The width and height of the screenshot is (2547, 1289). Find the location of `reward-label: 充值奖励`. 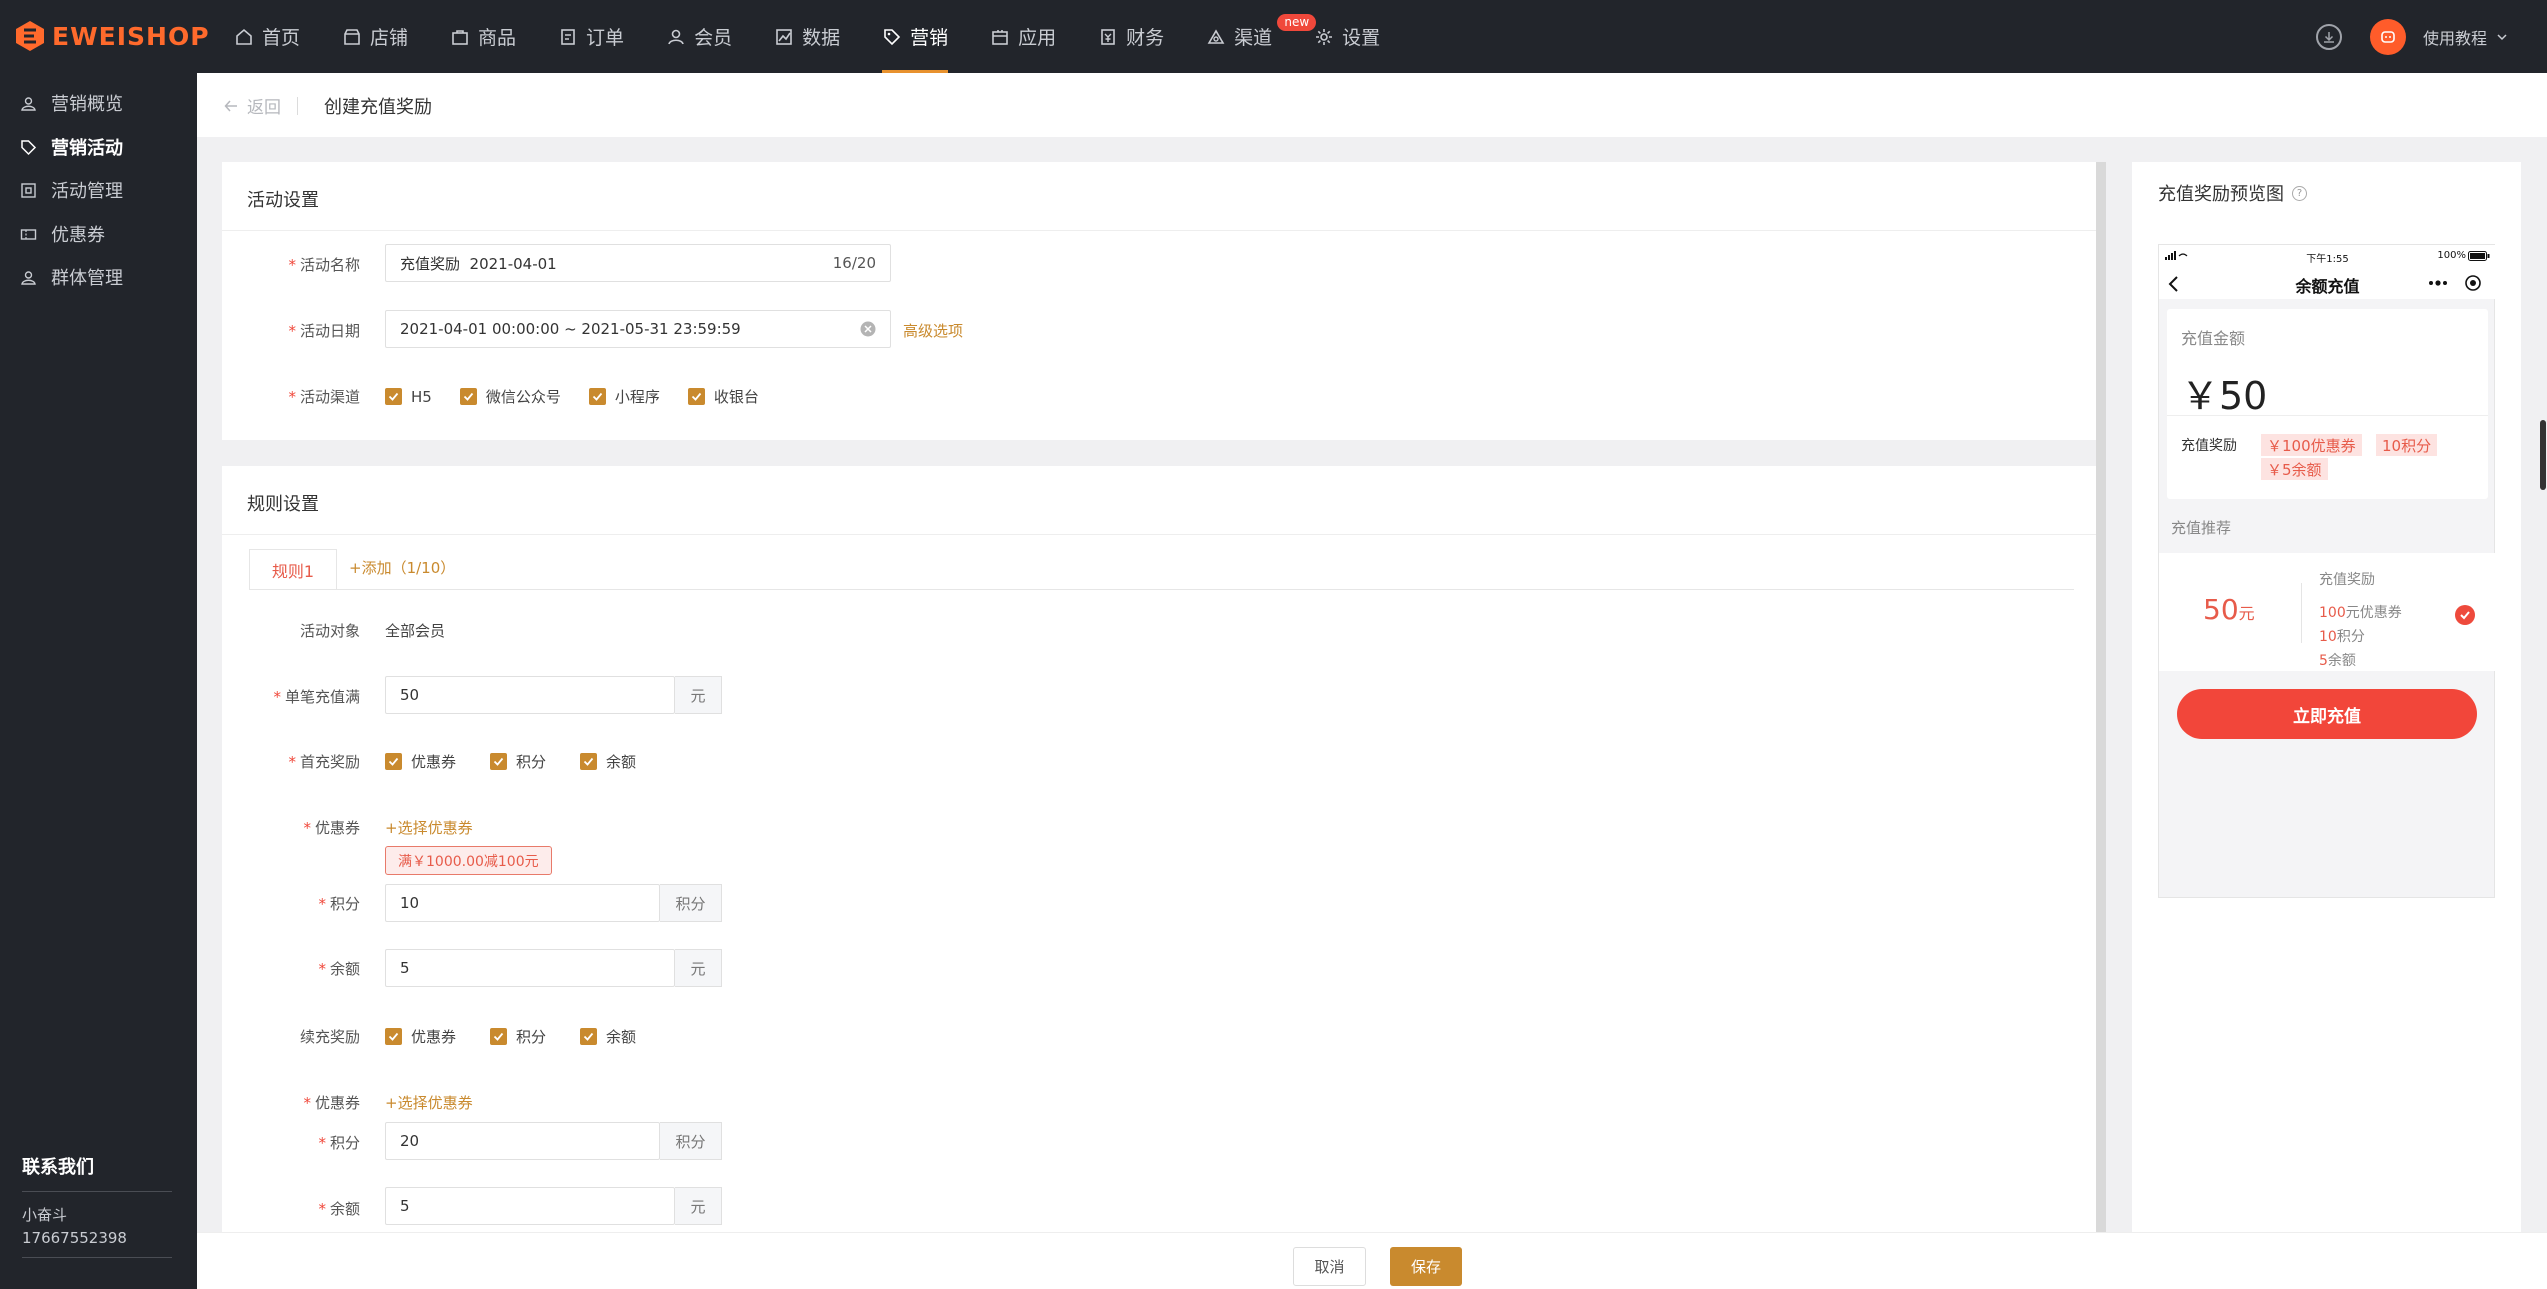

reward-label: 充值奖励 is located at coordinates (2209, 446).